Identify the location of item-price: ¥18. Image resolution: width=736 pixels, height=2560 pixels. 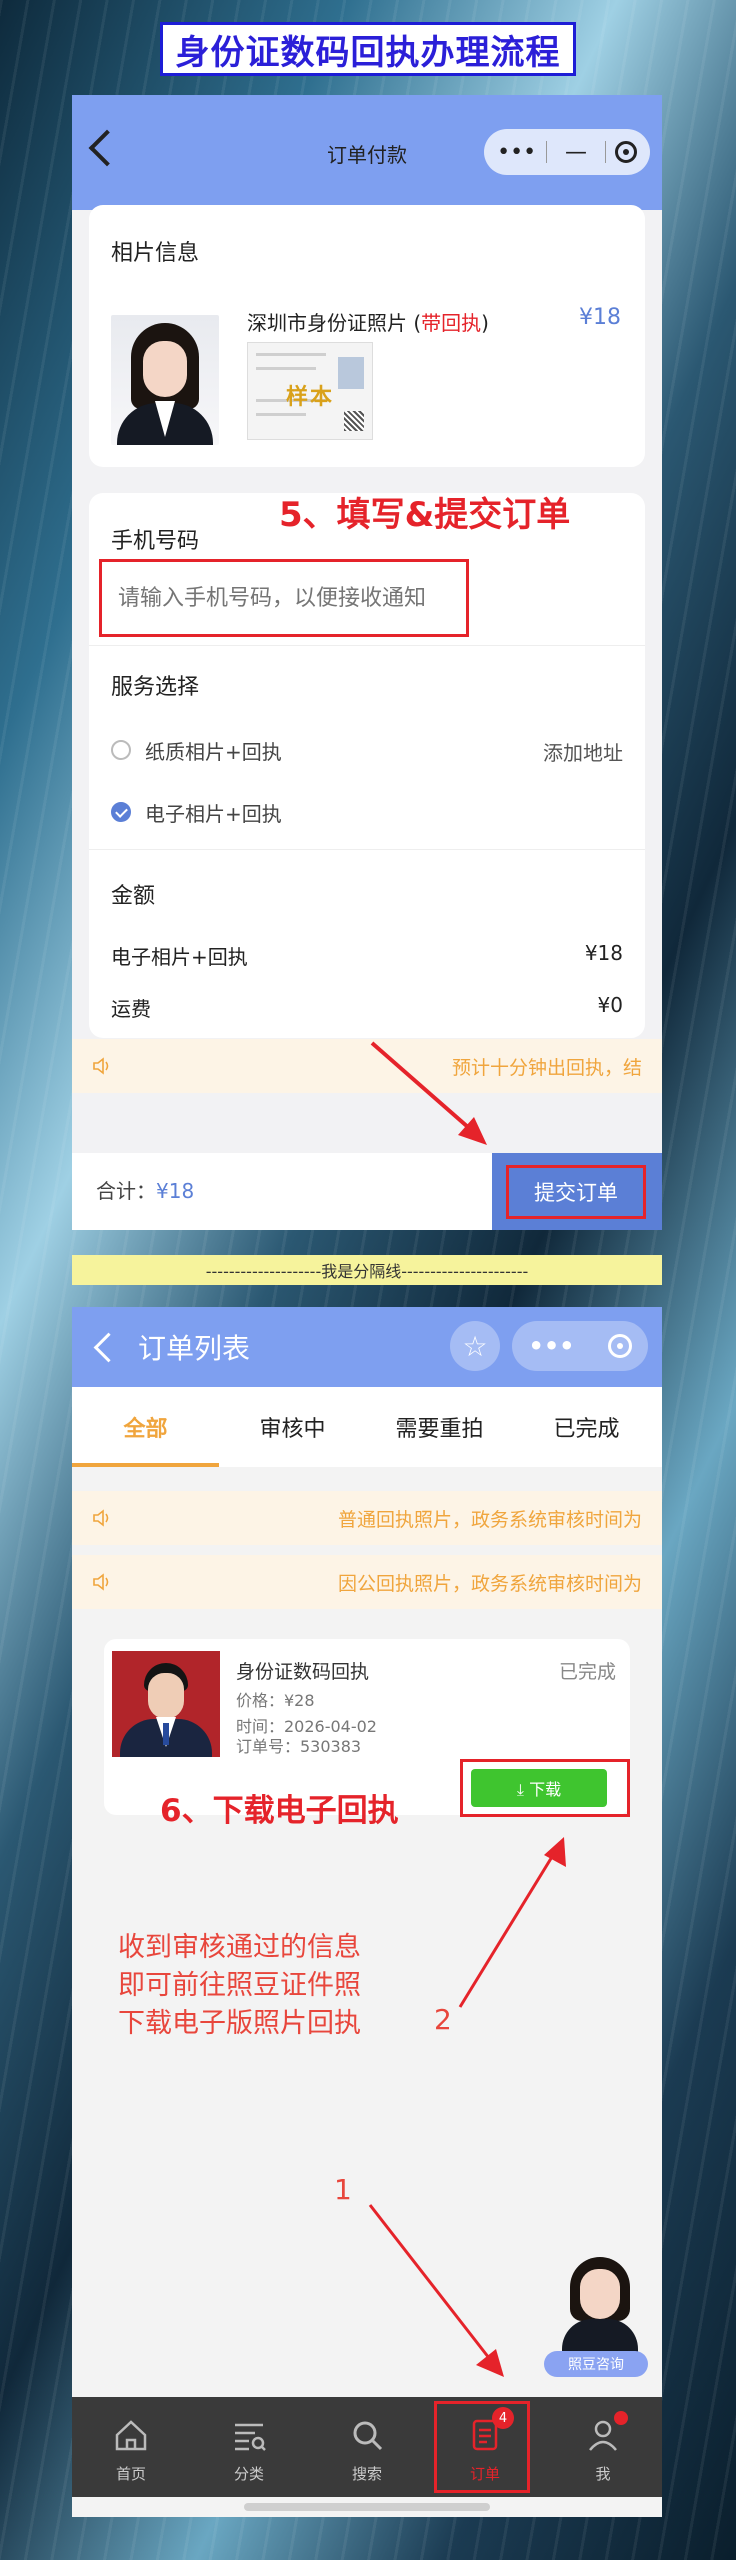
(600, 317).